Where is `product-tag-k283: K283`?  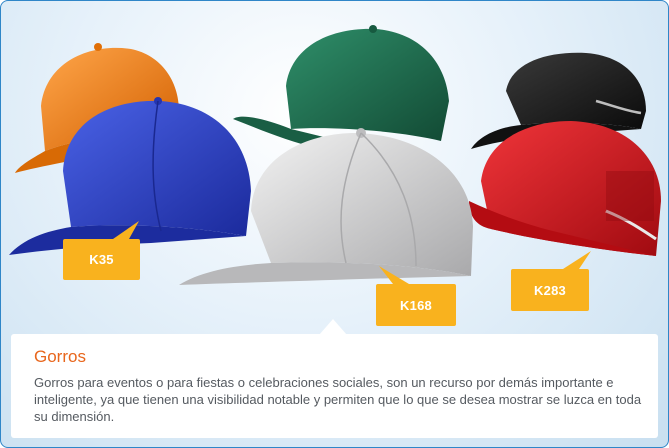
product-tag-k283: K283 is located at coordinates (550, 290).